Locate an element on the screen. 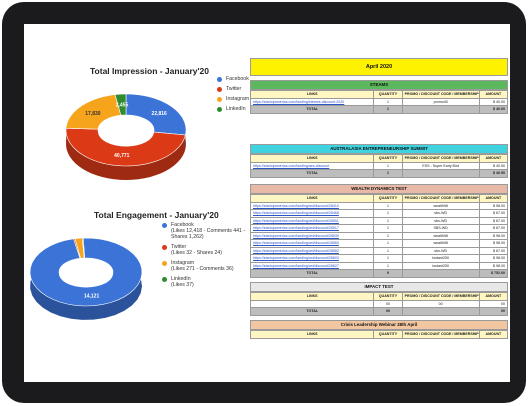  impression-chart-title: Total Impression - January'20 is located at coordinates (150, 71).